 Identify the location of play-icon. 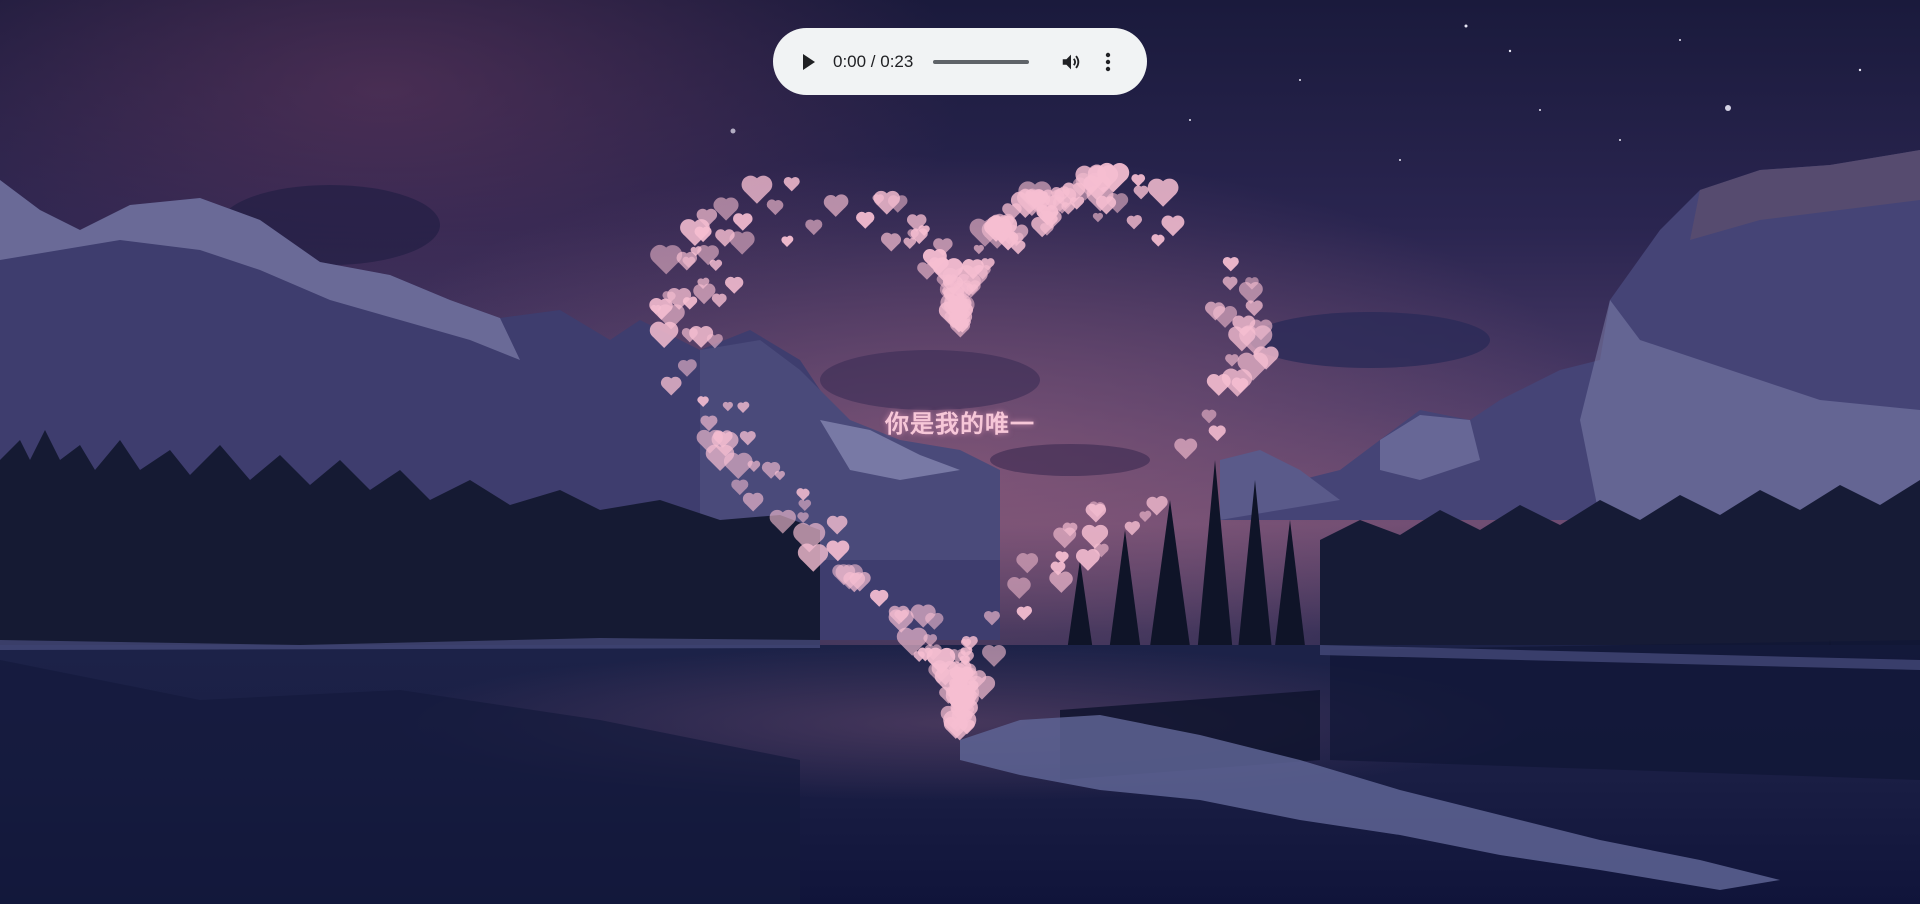
(809, 61).